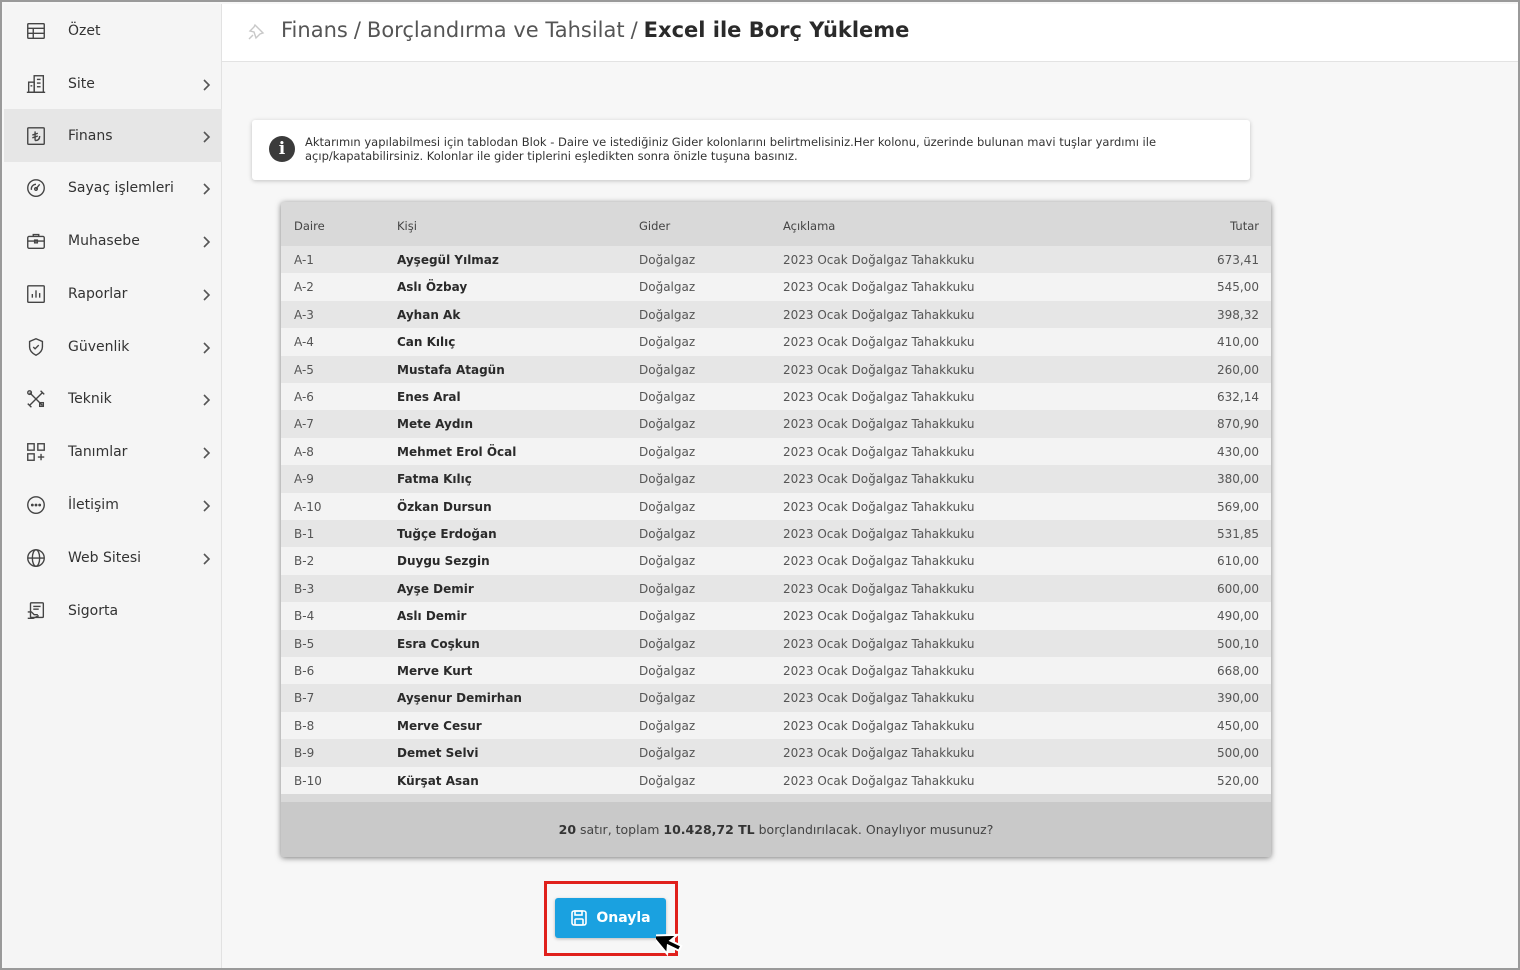 The width and height of the screenshot is (1520, 970). I want to click on column-header-aciklama: Açıklama, so click(809, 226).